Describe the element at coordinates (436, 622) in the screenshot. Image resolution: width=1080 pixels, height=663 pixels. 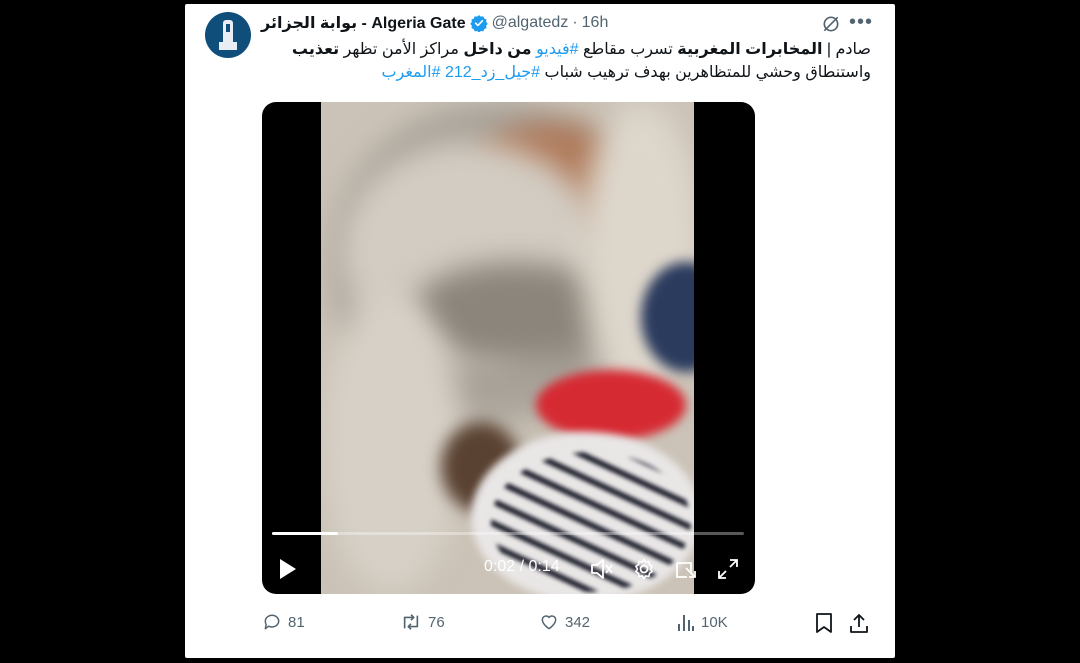
I see `repost-count: 76` at that location.